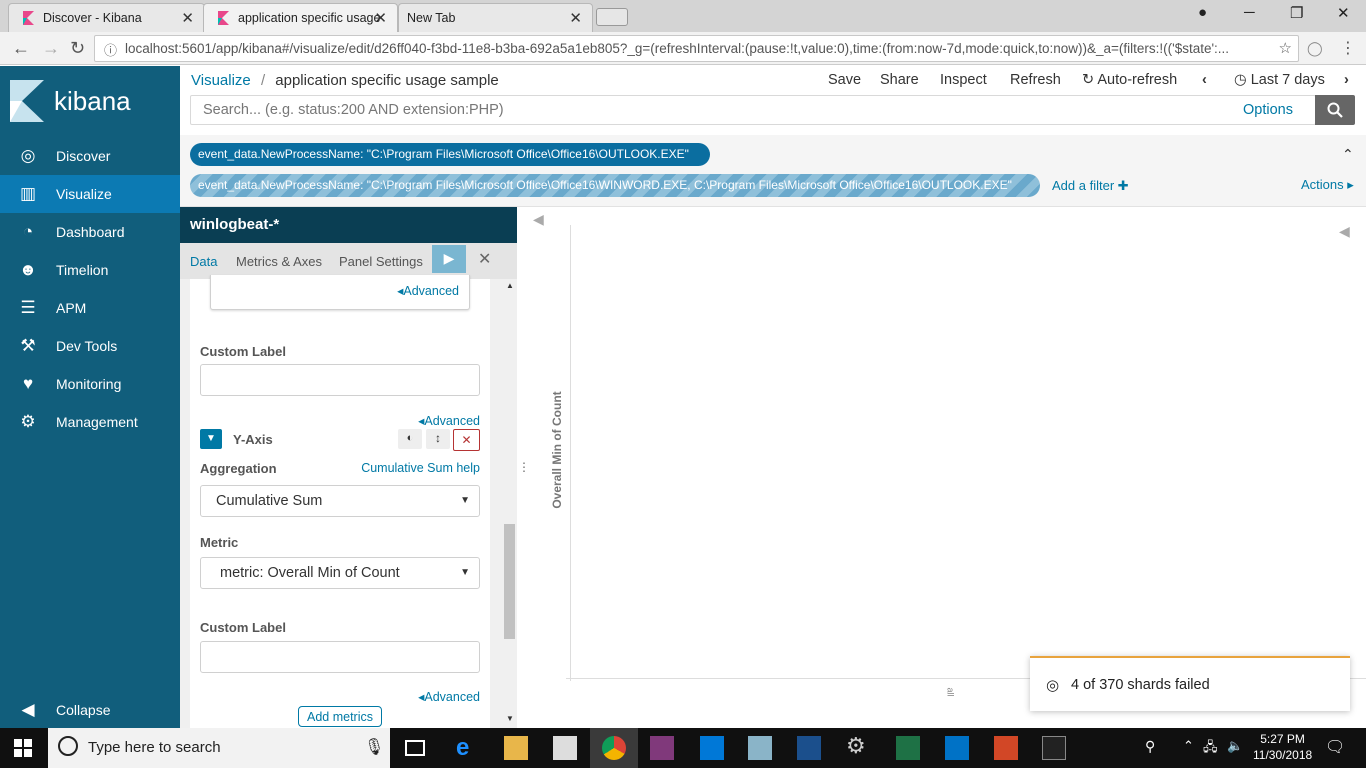 This screenshot has width=1366, height=768. What do you see at coordinates (1285, 48) in the screenshot?
I see `bookmark-star-icon: ☆` at bounding box center [1285, 48].